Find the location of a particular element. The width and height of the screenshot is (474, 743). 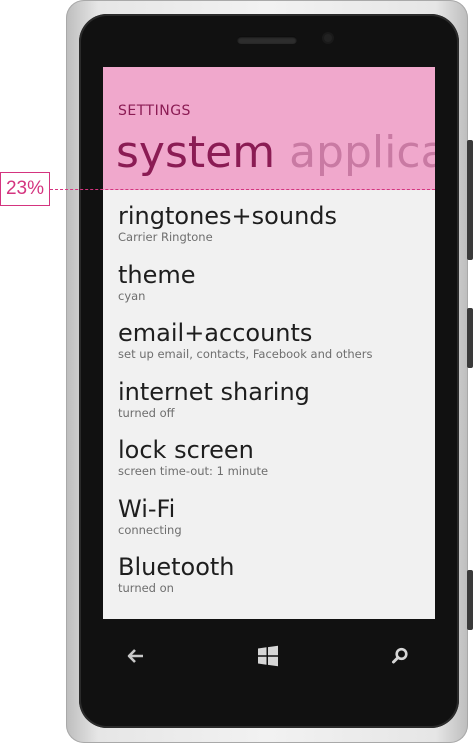

front-camera is located at coordinates (328, 38).